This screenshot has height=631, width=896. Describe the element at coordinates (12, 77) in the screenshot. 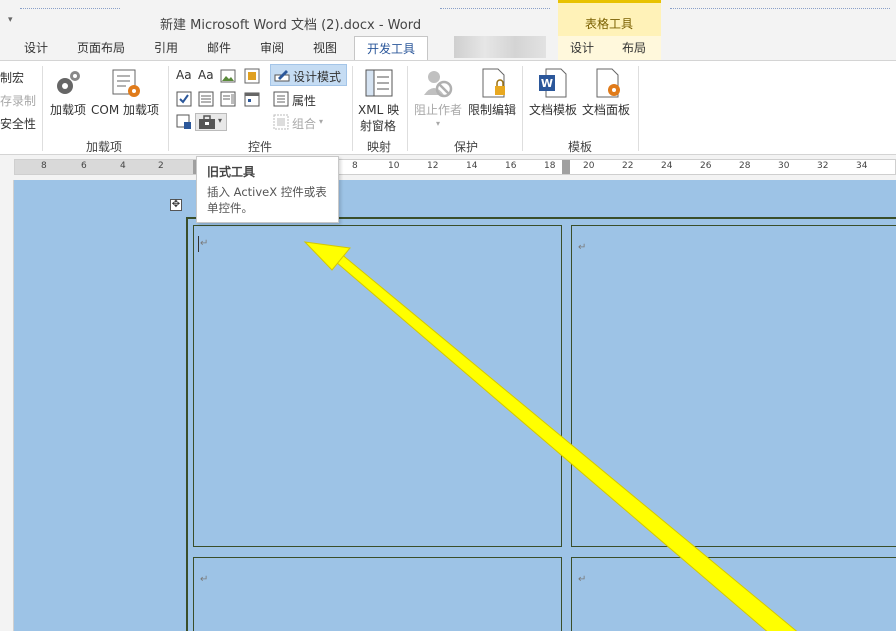

I see `macros-button: 制宏` at that location.